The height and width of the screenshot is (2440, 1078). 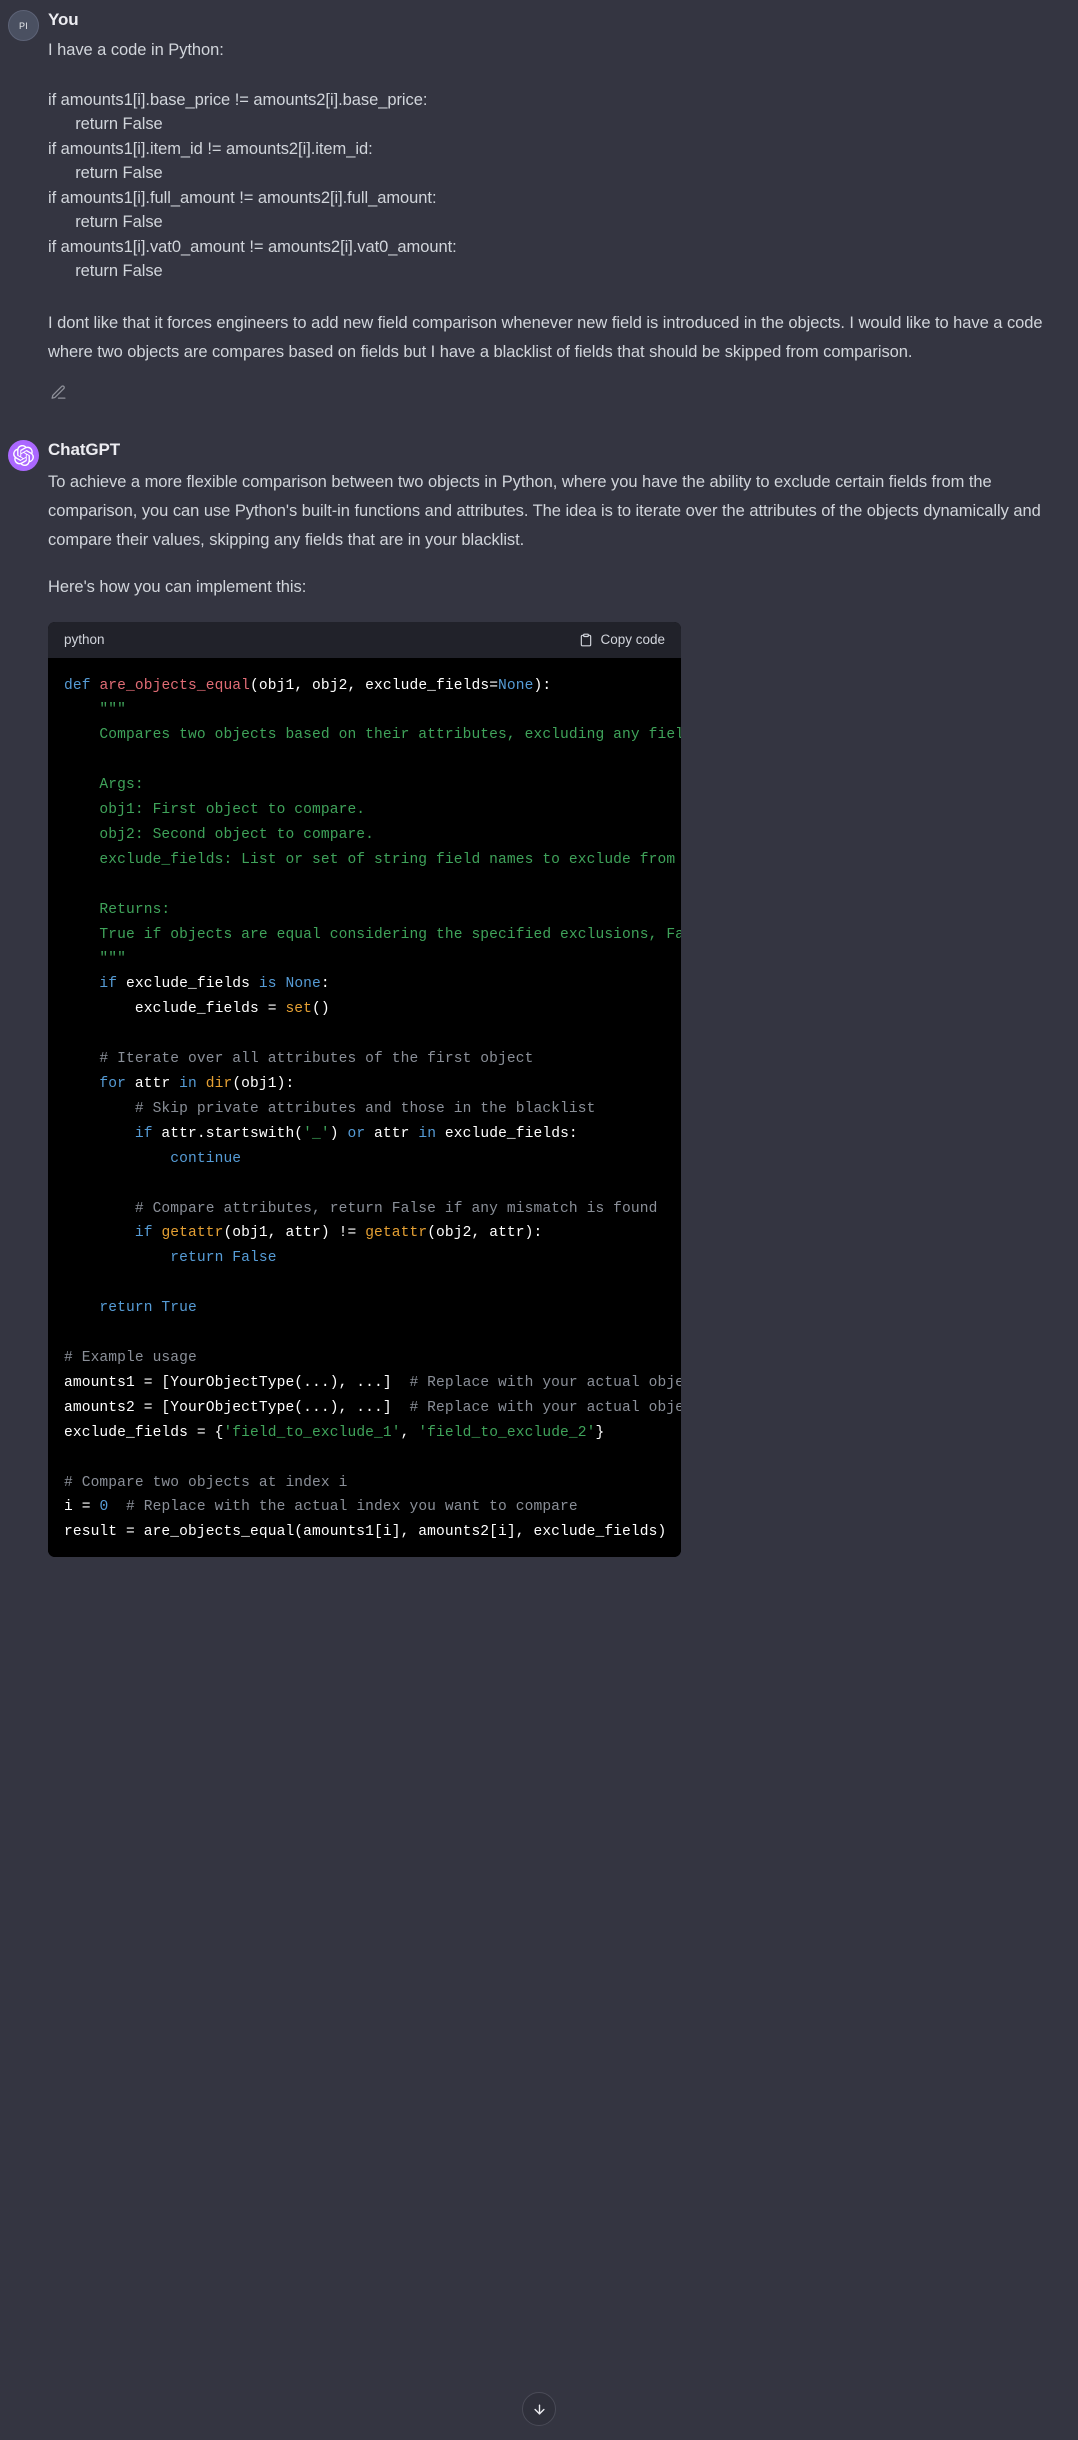 I want to click on code-token: set, so click(x=299, y=1009).